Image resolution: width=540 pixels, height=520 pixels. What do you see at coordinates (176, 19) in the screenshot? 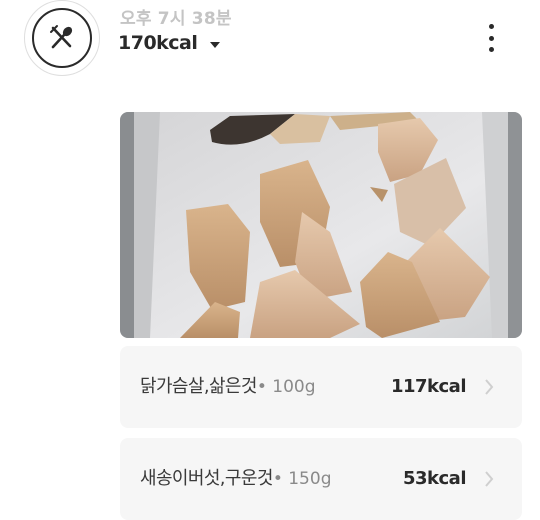
I see `meal-time: 오후 7시 38분` at bounding box center [176, 19].